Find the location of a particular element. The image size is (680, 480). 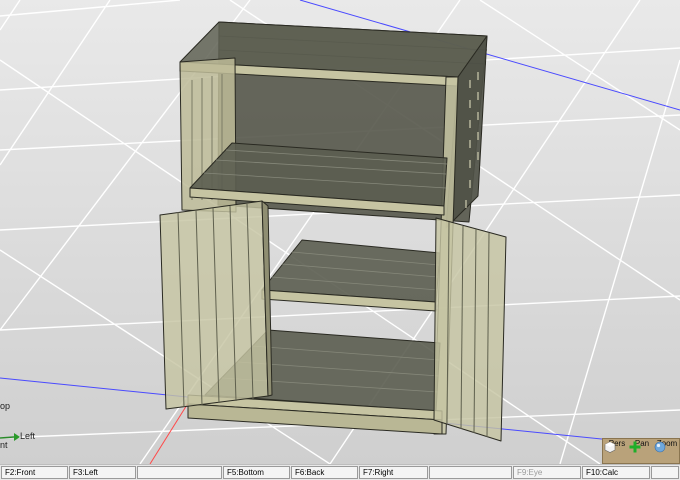

right-door is located at coordinates (470, 329).